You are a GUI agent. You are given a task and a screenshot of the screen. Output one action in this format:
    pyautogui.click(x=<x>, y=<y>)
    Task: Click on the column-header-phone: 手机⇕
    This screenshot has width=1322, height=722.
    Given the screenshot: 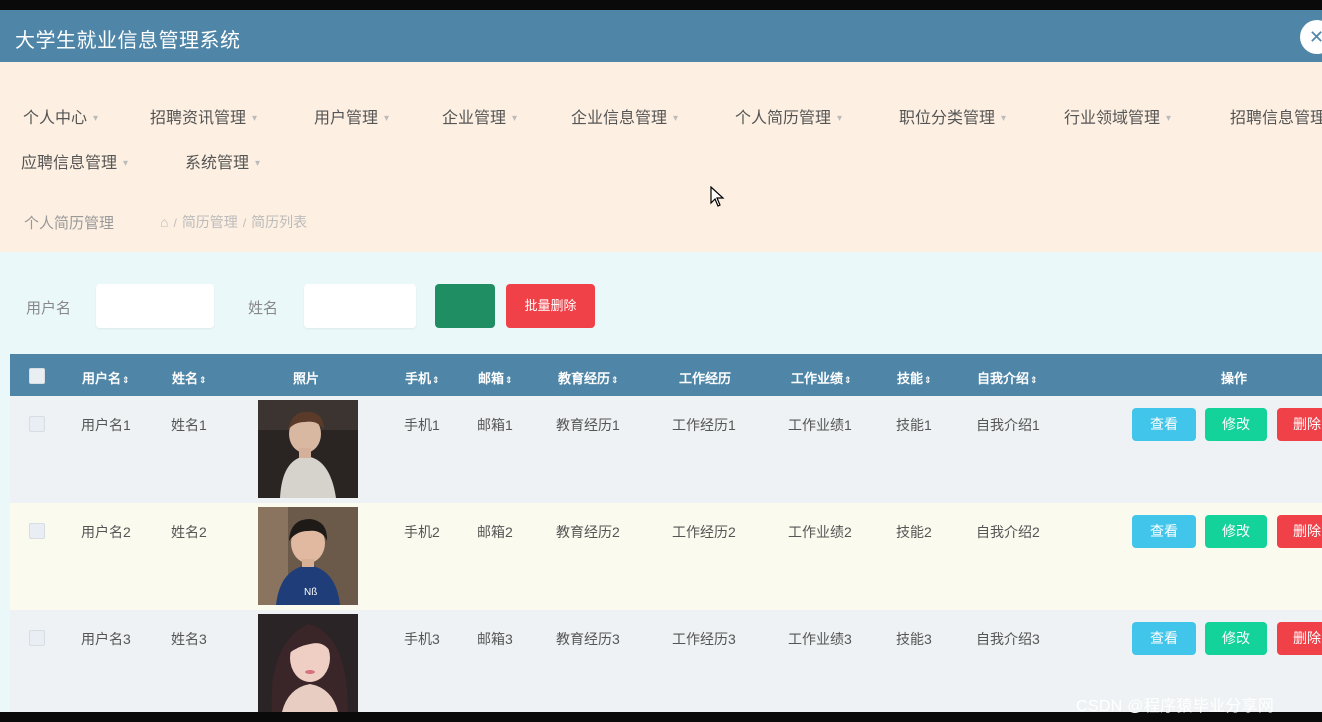 What is the action you would take?
    pyautogui.click(x=422, y=377)
    